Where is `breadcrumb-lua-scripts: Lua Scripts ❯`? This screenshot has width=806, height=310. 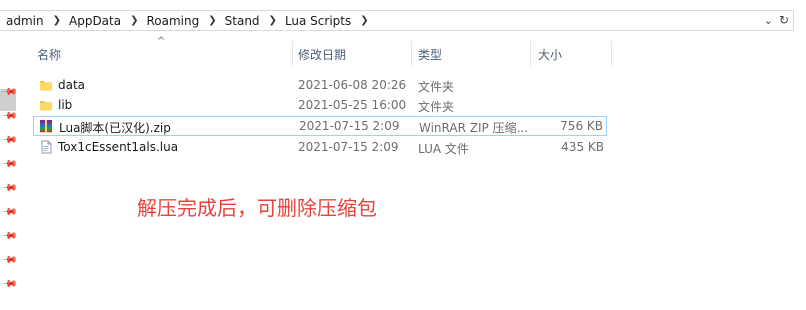 breadcrumb-lua-scripts: Lua Scripts ❯ is located at coordinates (323, 20).